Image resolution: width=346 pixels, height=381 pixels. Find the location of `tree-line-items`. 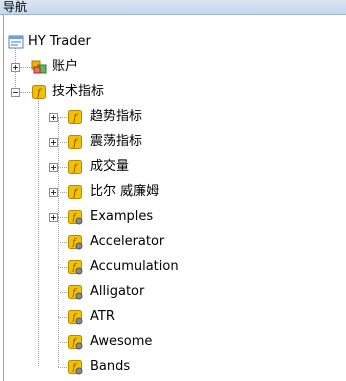

tree-line-items is located at coordinates (58, 242).